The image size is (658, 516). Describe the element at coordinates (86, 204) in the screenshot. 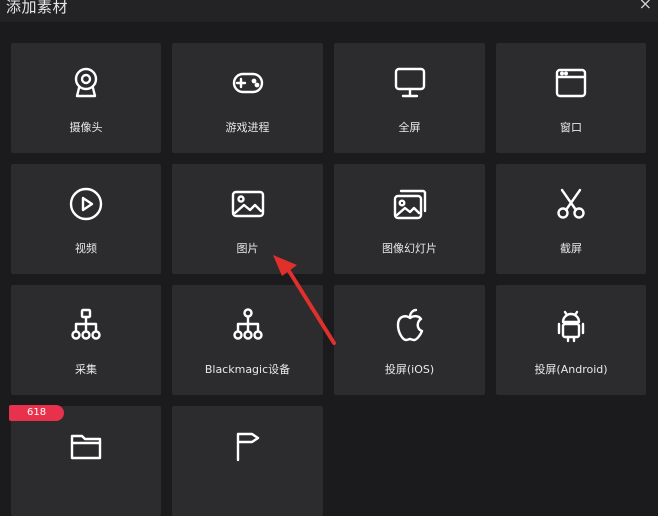

I see `play-icon` at that location.